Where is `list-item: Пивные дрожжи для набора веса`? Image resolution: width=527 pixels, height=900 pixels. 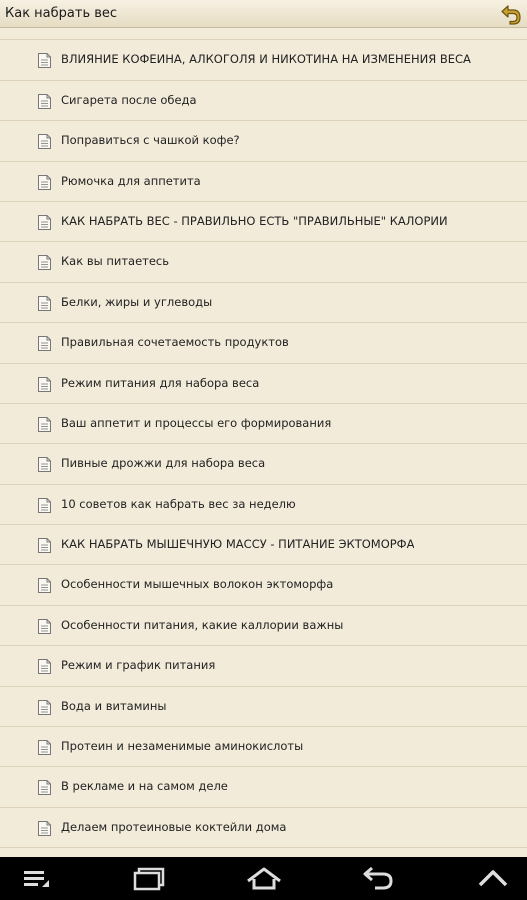 list-item: Пивные дрожжи для набора веса is located at coordinates (263, 464).